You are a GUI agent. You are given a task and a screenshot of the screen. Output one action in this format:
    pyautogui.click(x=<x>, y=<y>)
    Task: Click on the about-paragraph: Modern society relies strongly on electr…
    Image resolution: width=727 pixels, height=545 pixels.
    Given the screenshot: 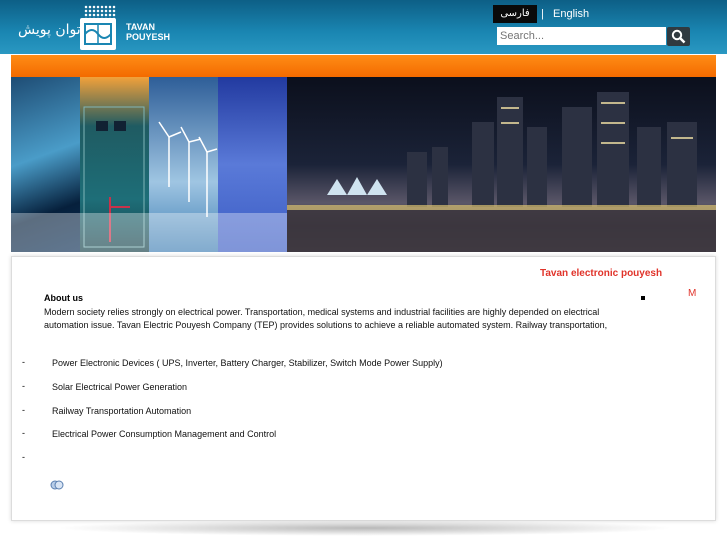 What is the action you would take?
    pyautogui.click(x=326, y=318)
    